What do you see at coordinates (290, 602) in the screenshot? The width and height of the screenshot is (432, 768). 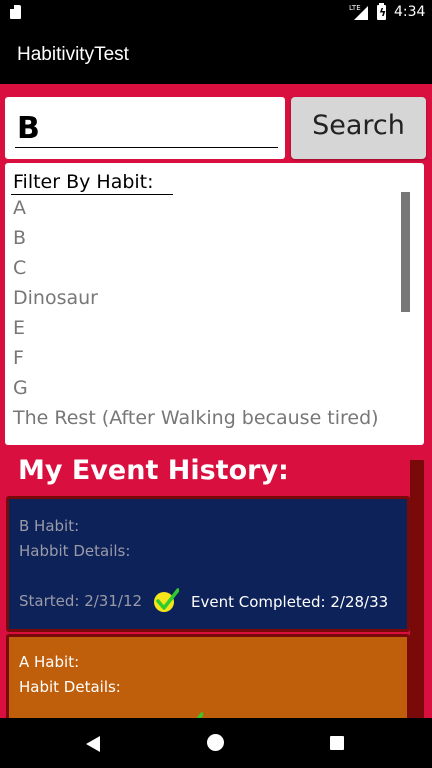 I see `event-completed: Event Completed: 2/28/33` at bounding box center [290, 602].